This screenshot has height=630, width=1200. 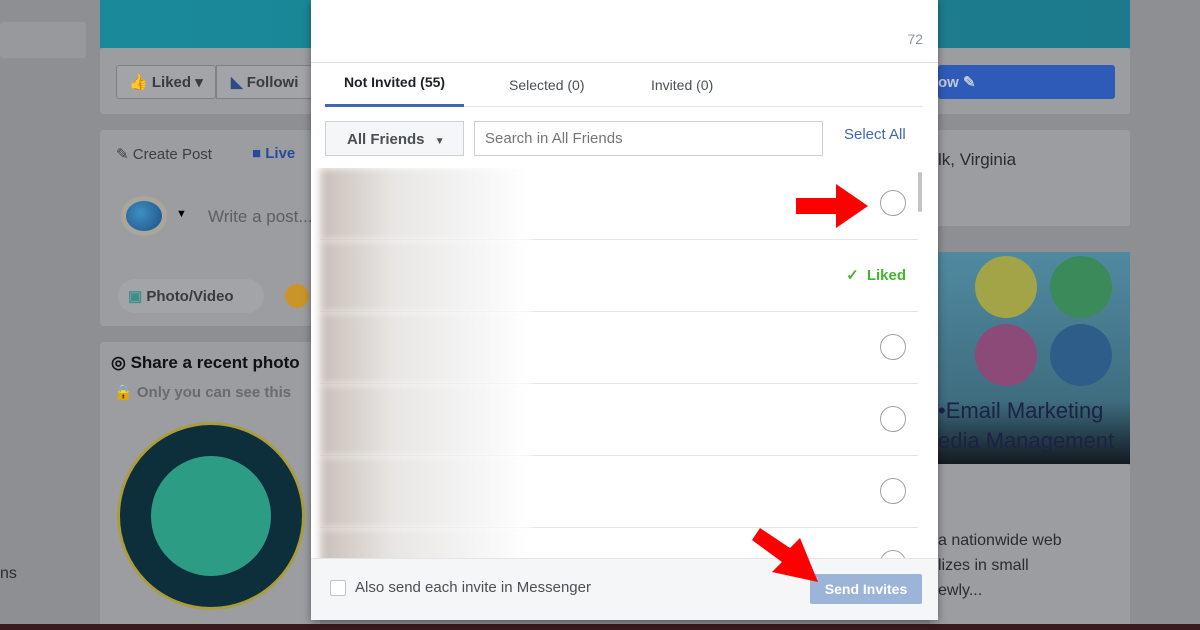 What do you see at coordinates (297, 296) in the screenshot?
I see `emoji-icon` at bounding box center [297, 296].